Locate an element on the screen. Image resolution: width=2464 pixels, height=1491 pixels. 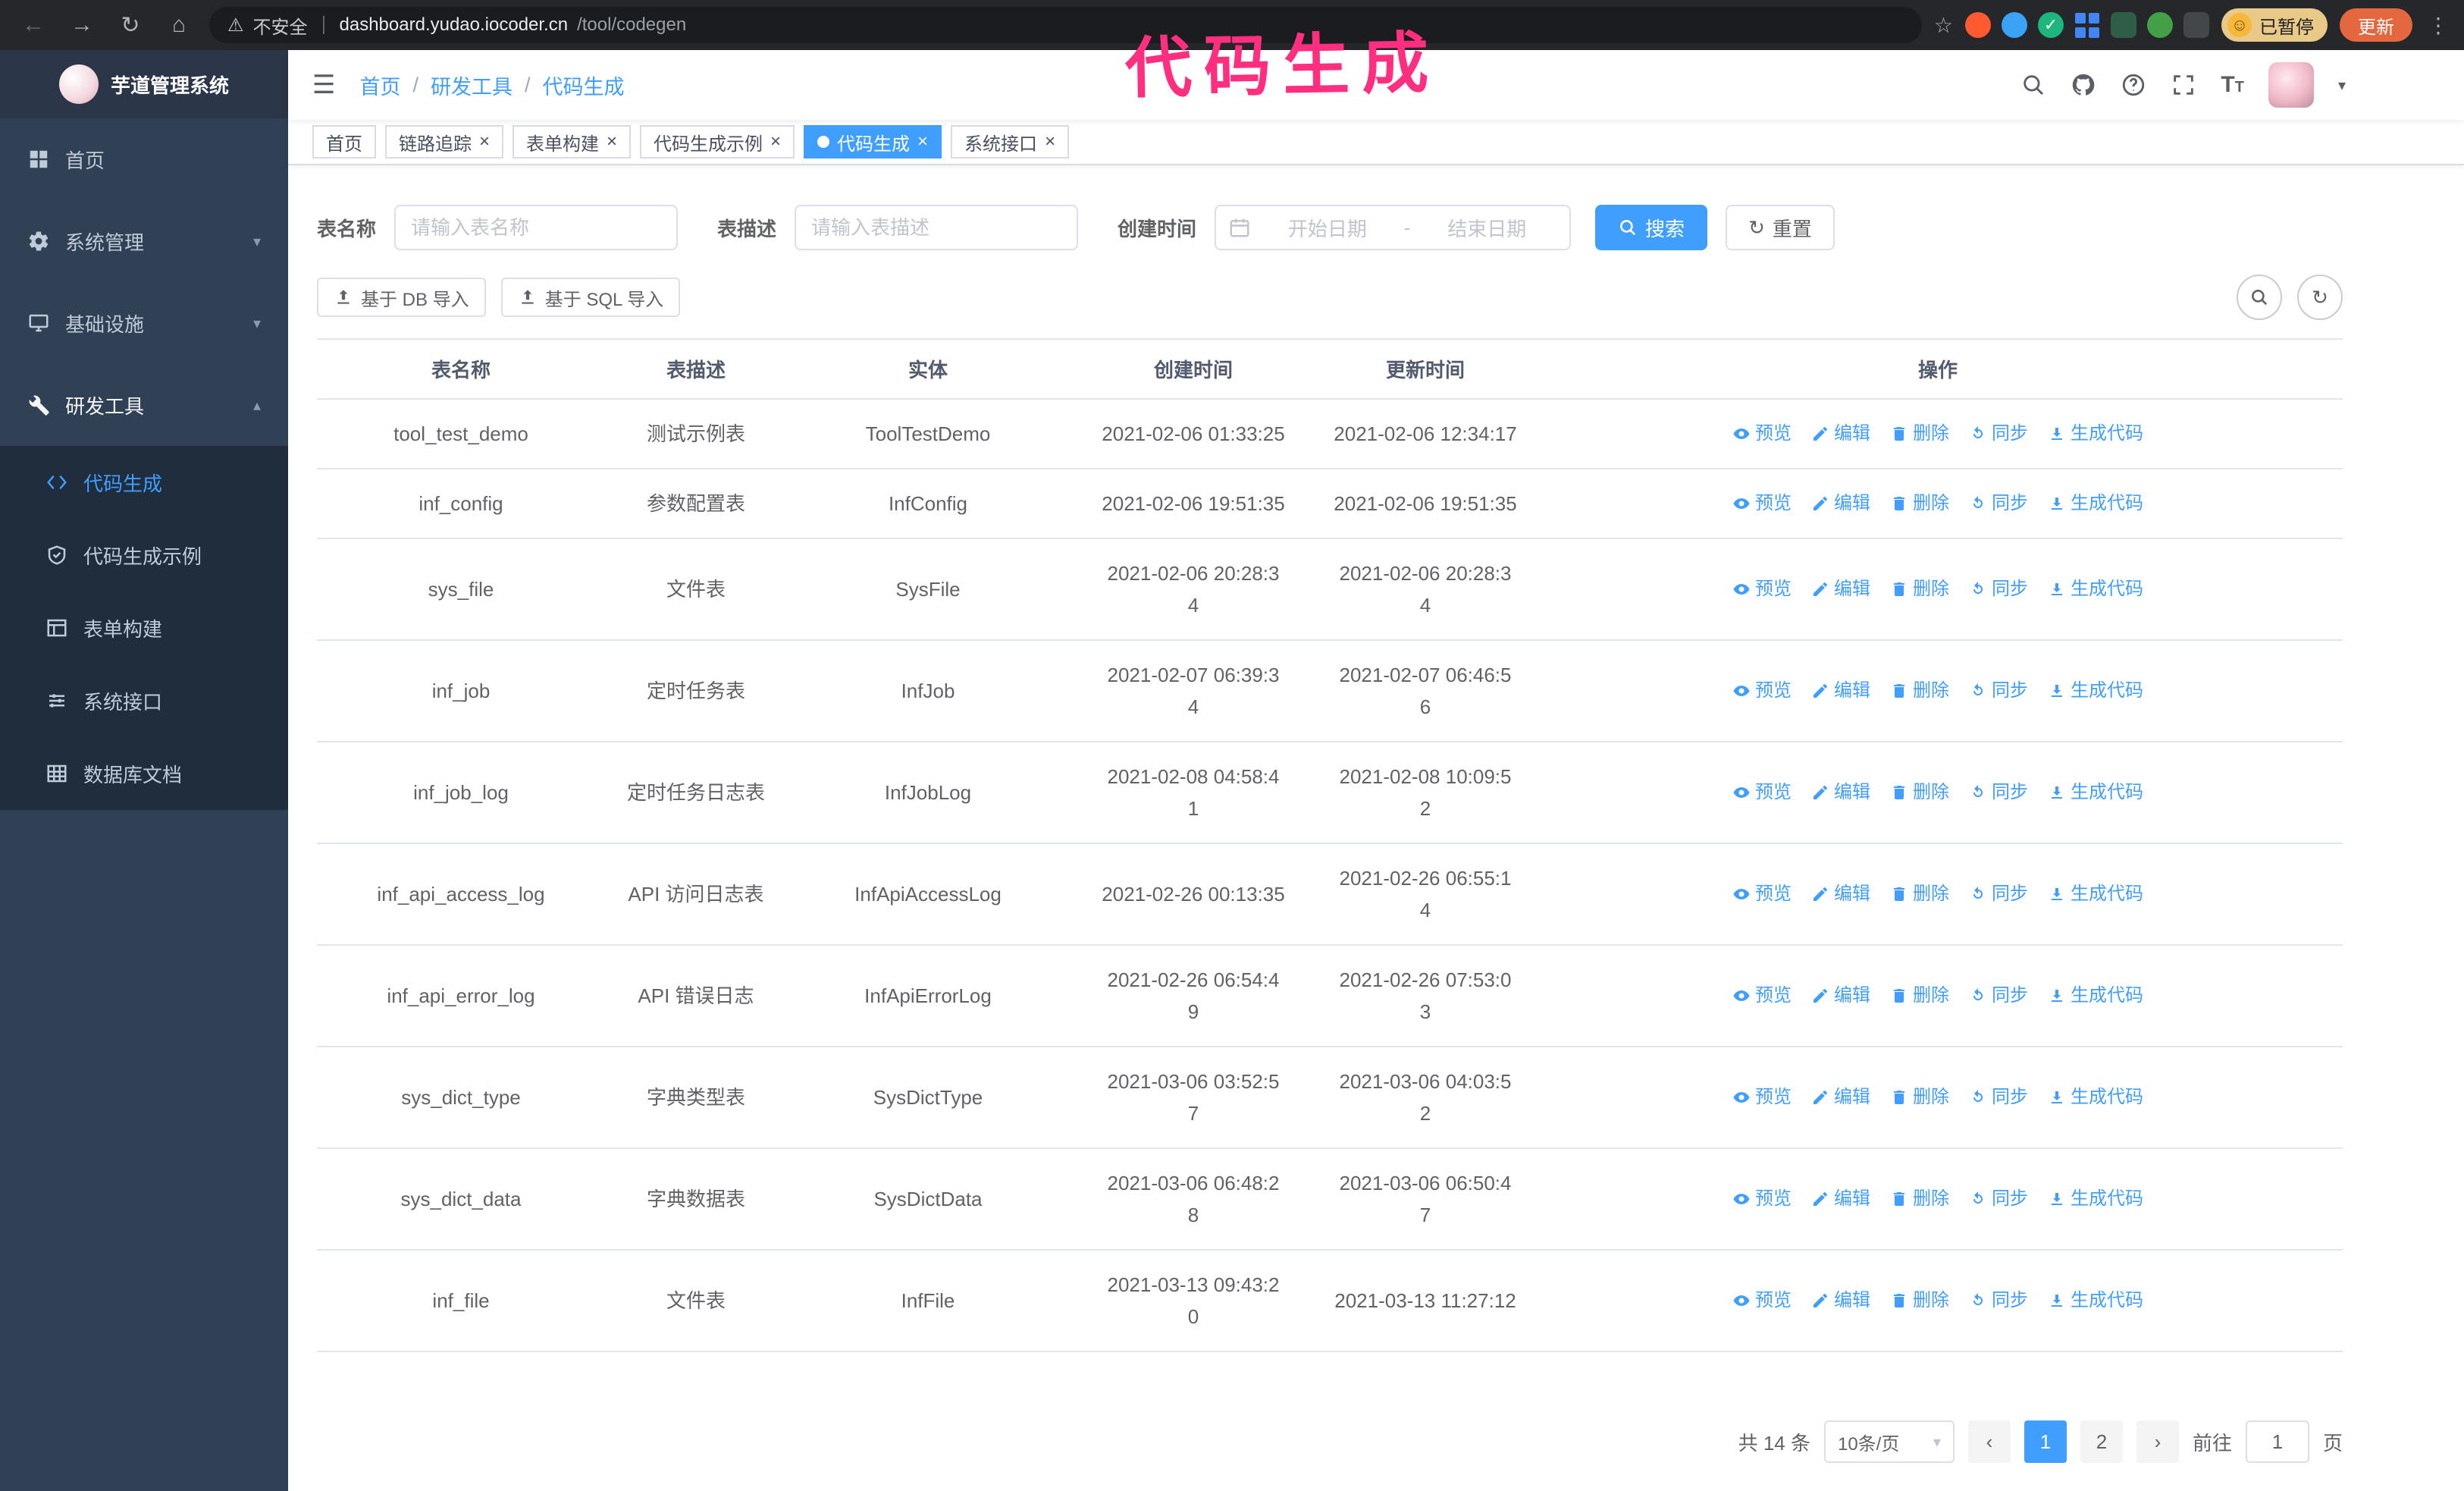
tag-system-api: 系统接口 × is located at coordinates (1011, 142).